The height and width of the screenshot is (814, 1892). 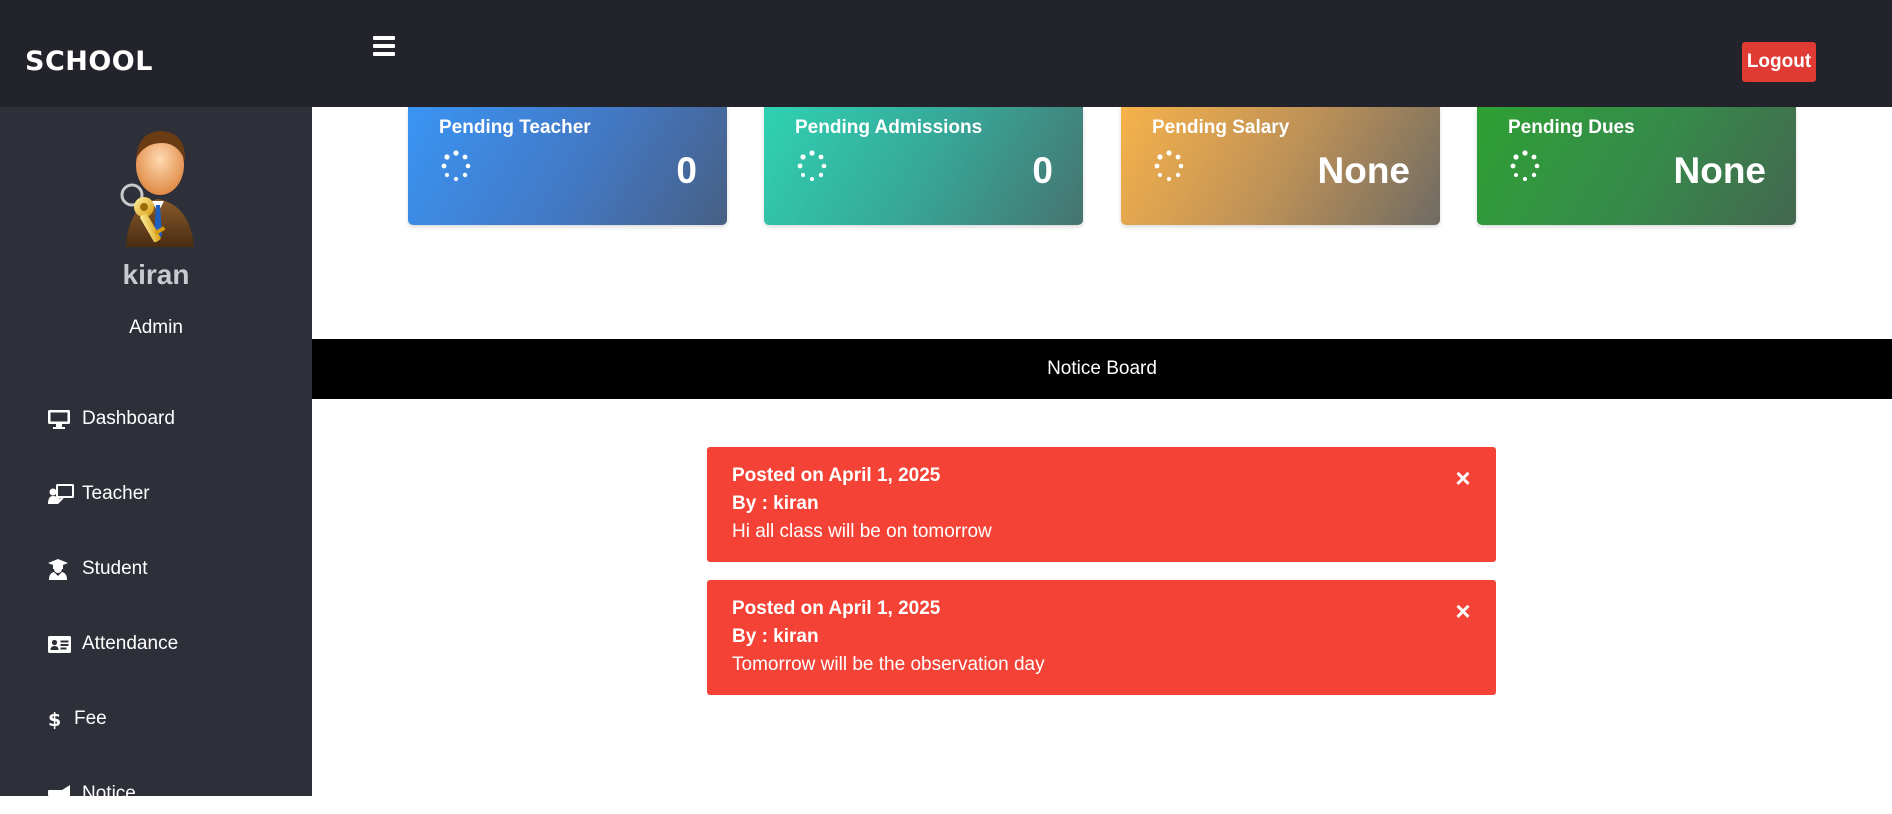 What do you see at coordinates (61, 794) in the screenshot?
I see `megaphone-icon` at bounding box center [61, 794].